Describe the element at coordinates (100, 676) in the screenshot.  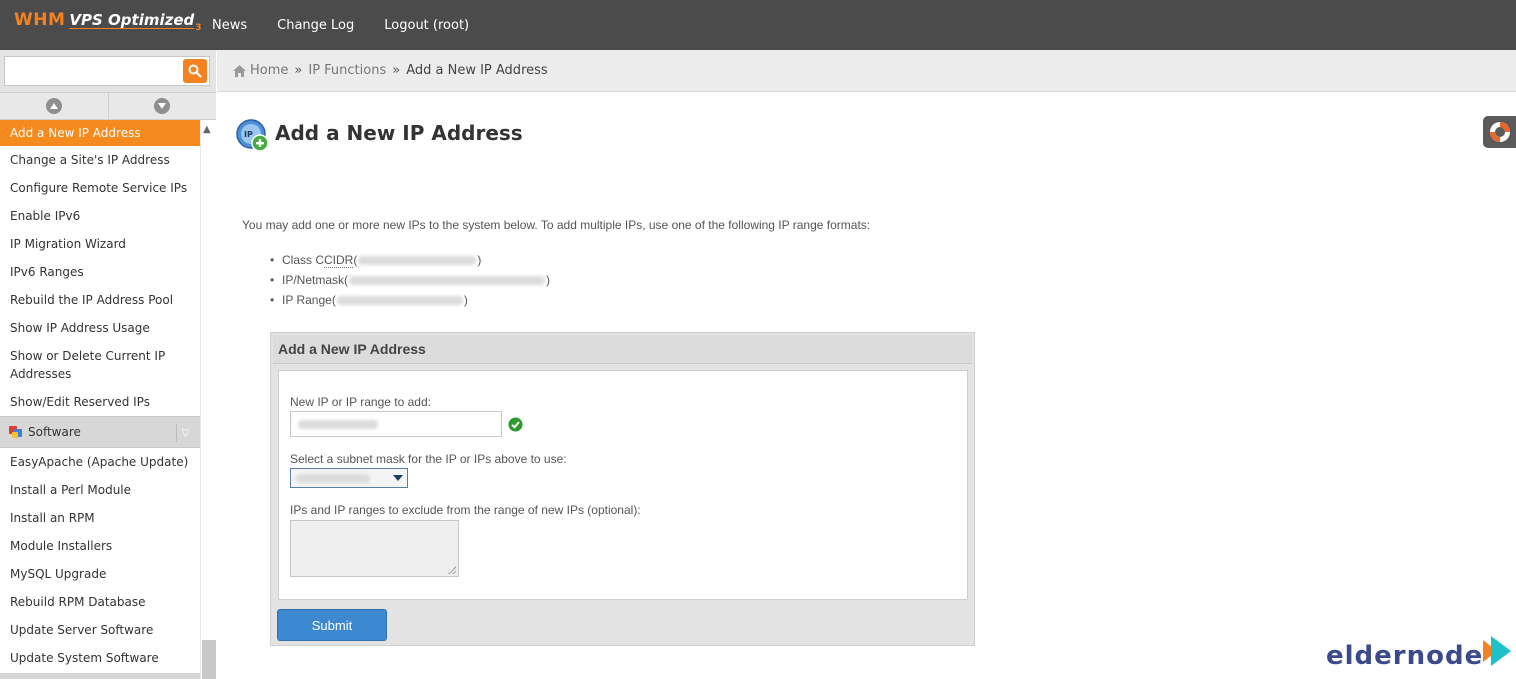
I see `sidebar-next-section` at that location.